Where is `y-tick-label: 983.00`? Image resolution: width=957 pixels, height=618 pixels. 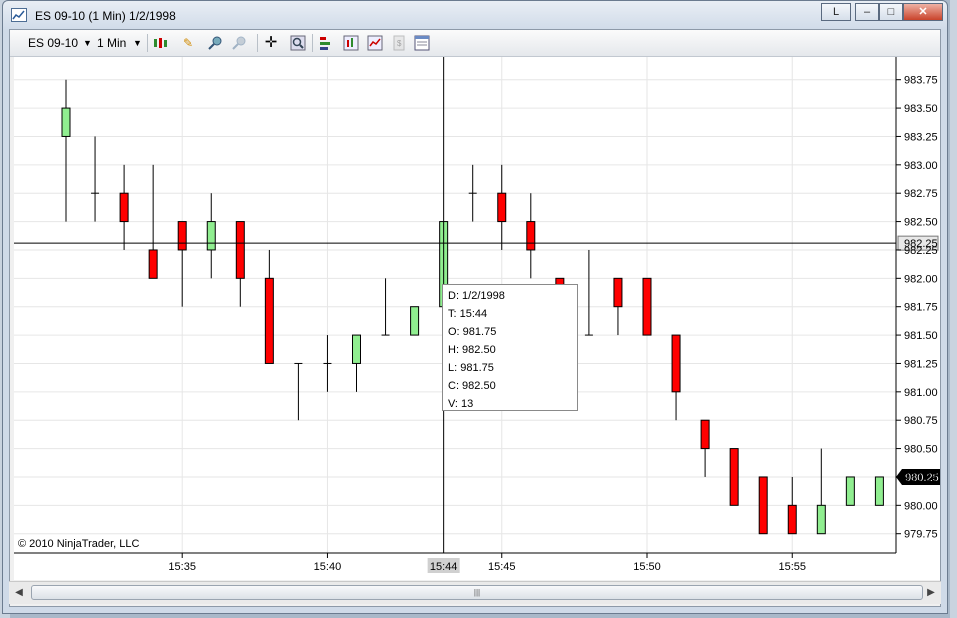 y-tick-label: 983.00 is located at coordinates (921, 166).